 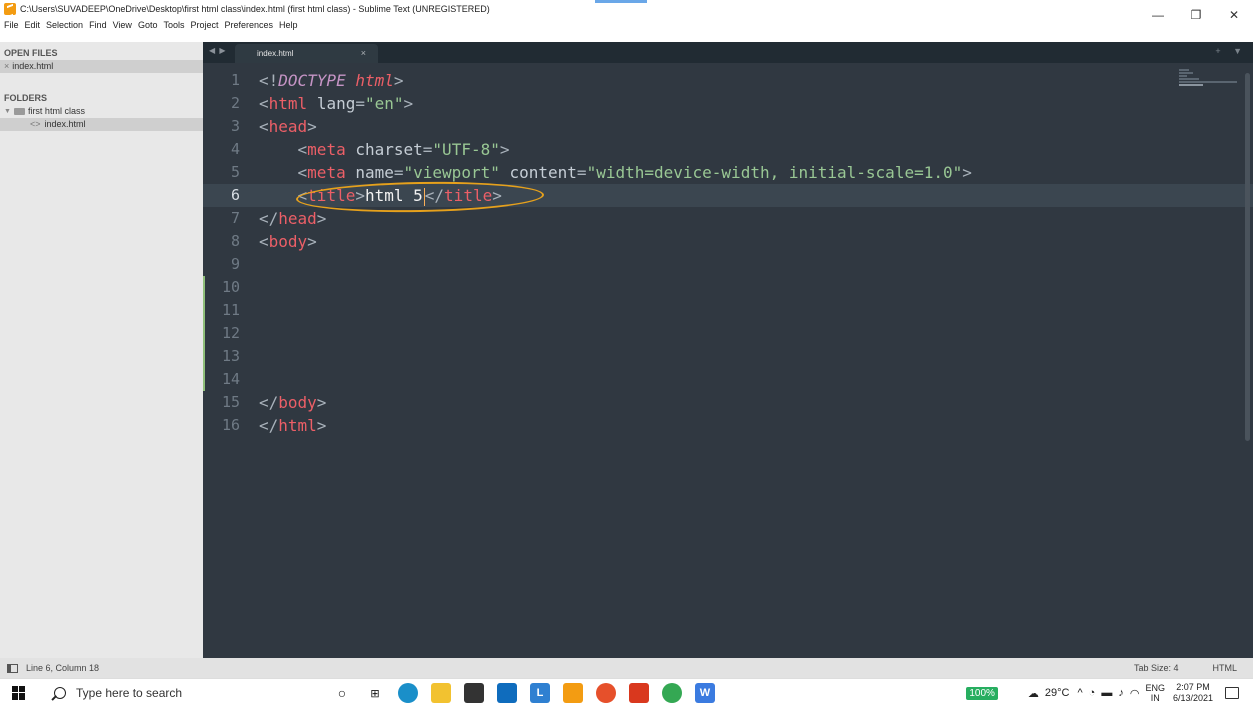 What do you see at coordinates (293, 402) in the screenshot?
I see `code-line: </body>` at bounding box center [293, 402].